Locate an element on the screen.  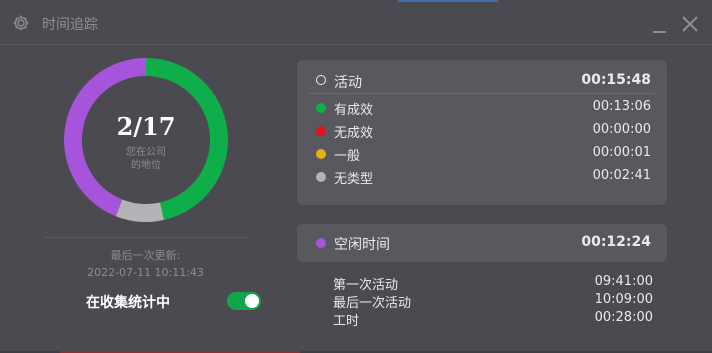
idle-label: 空闲时间 is located at coordinates (362, 245).